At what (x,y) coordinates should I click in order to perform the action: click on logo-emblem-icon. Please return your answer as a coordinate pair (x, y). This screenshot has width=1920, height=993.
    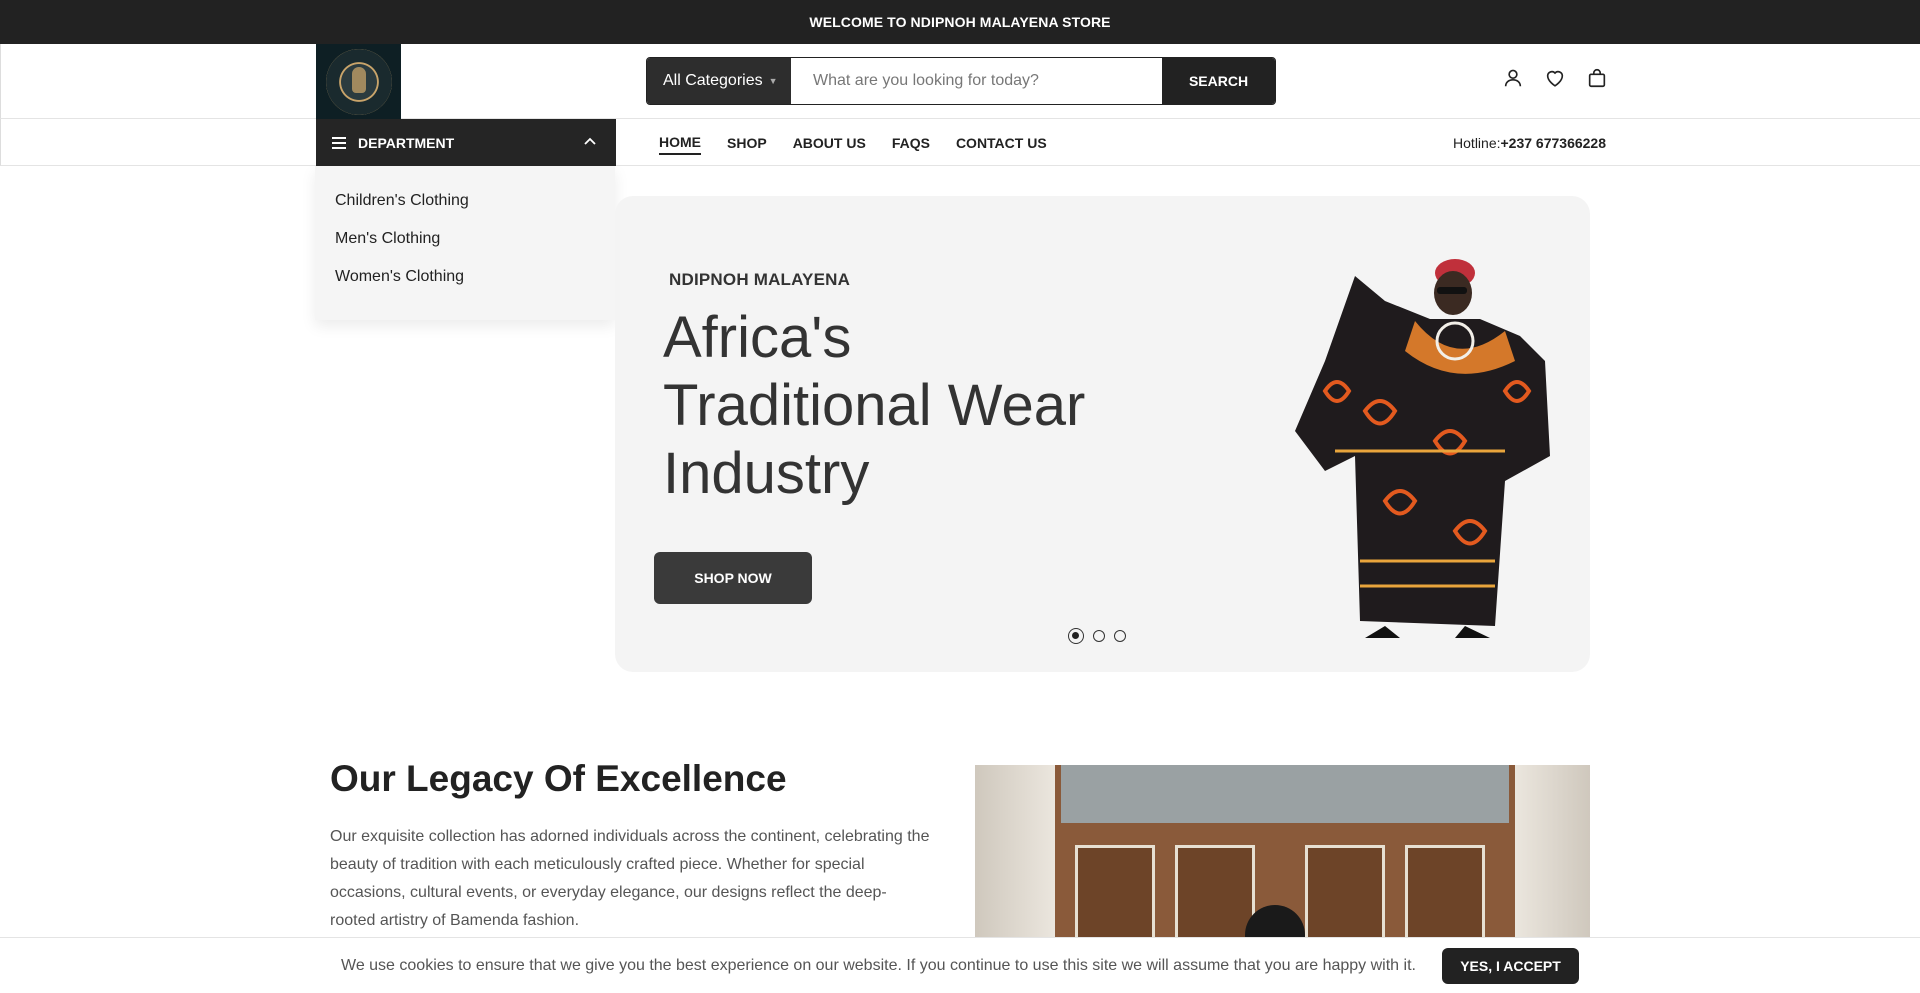
    Looking at the image, I should click on (358, 81).